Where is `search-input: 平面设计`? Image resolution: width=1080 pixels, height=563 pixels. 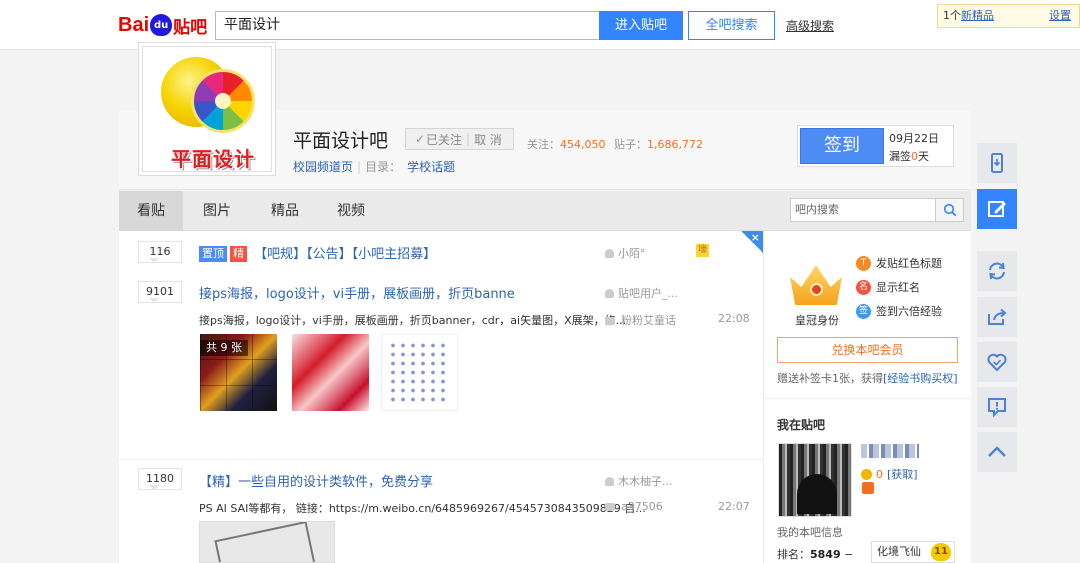 search-input: 平面设计 is located at coordinates (407, 25).